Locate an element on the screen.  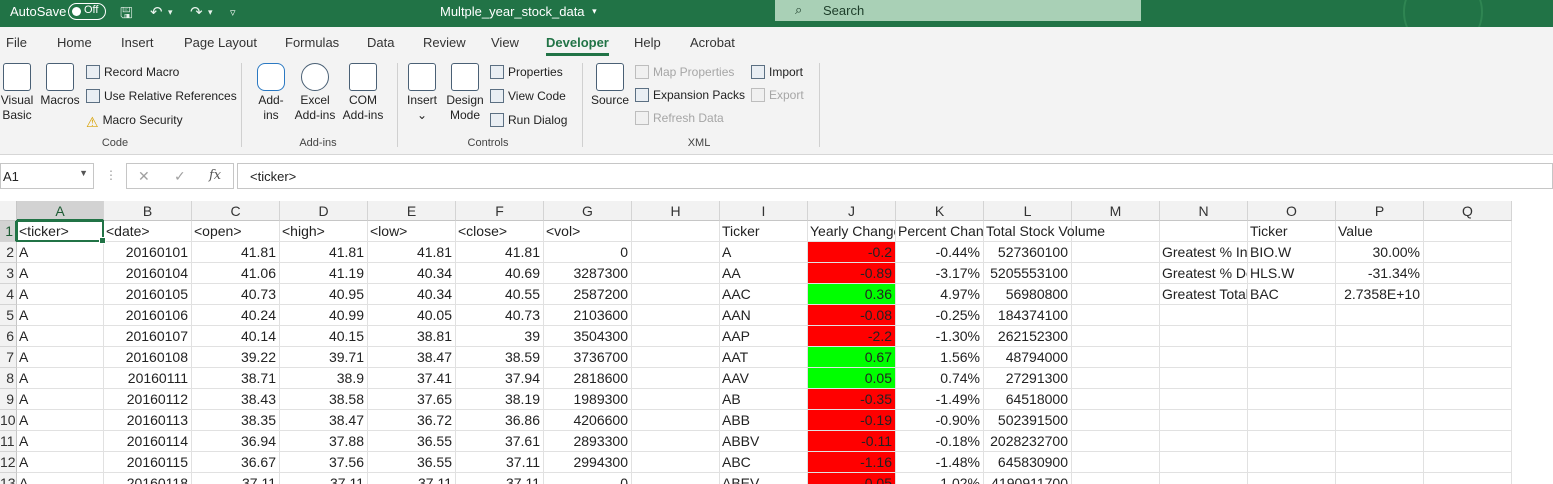
cell-i2: A is located at coordinates (764, 252).